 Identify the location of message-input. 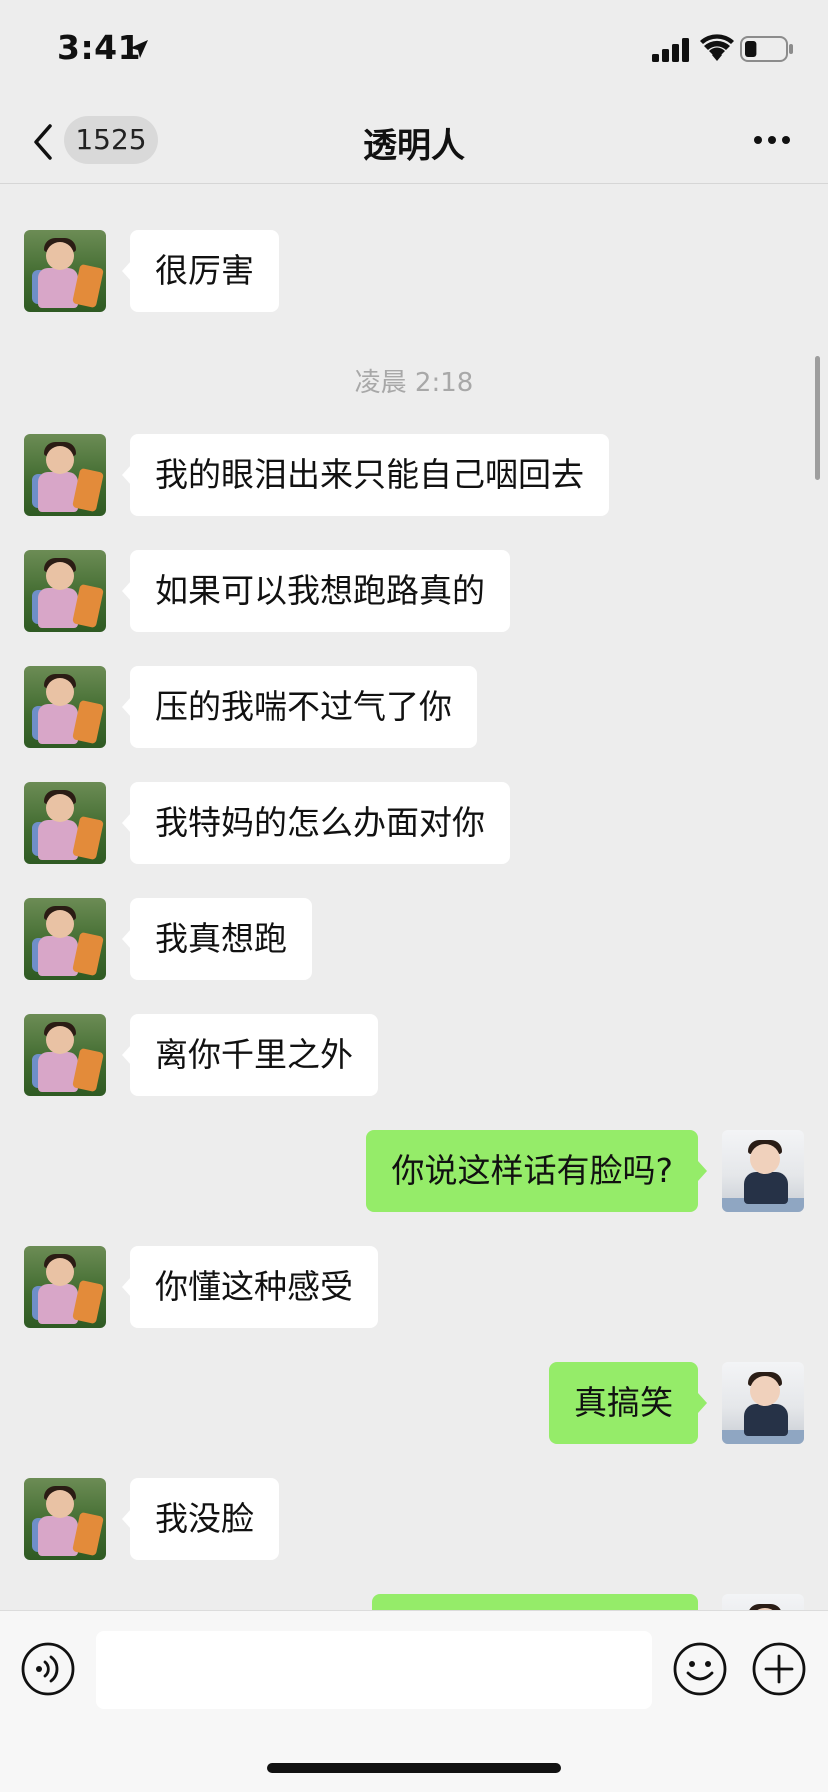
(374, 1670).